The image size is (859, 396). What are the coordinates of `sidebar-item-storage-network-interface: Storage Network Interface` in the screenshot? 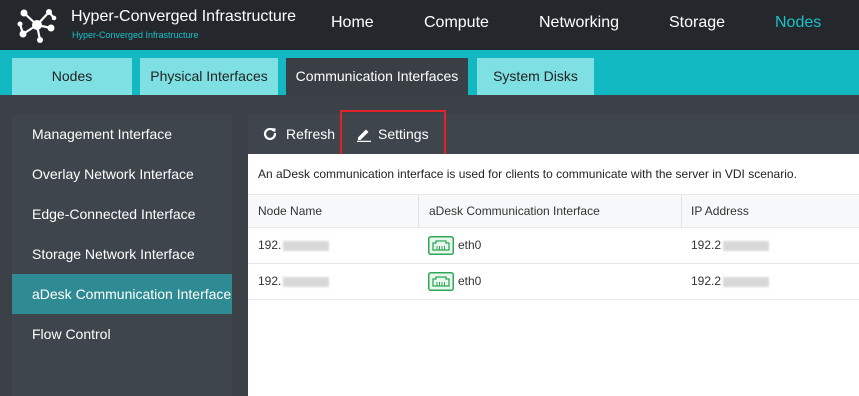 It's located at (122, 254).